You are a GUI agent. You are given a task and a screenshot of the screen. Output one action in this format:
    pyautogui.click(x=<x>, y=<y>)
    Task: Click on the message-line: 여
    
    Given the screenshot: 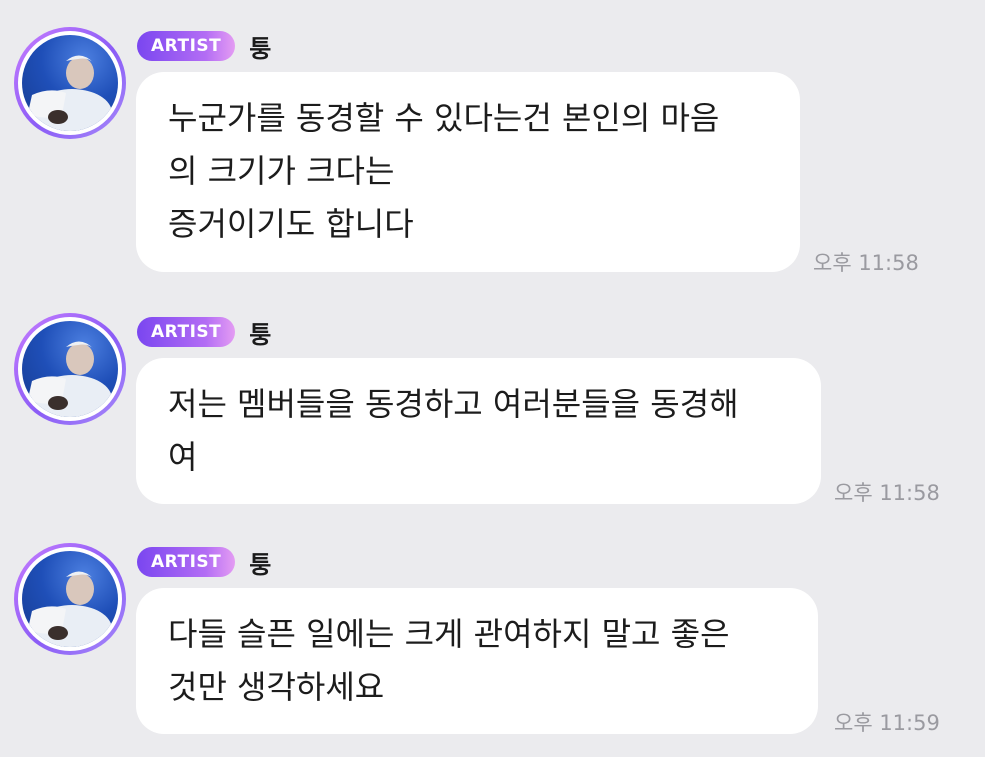 What is the action you would take?
    pyautogui.click(x=183, y=457)
    